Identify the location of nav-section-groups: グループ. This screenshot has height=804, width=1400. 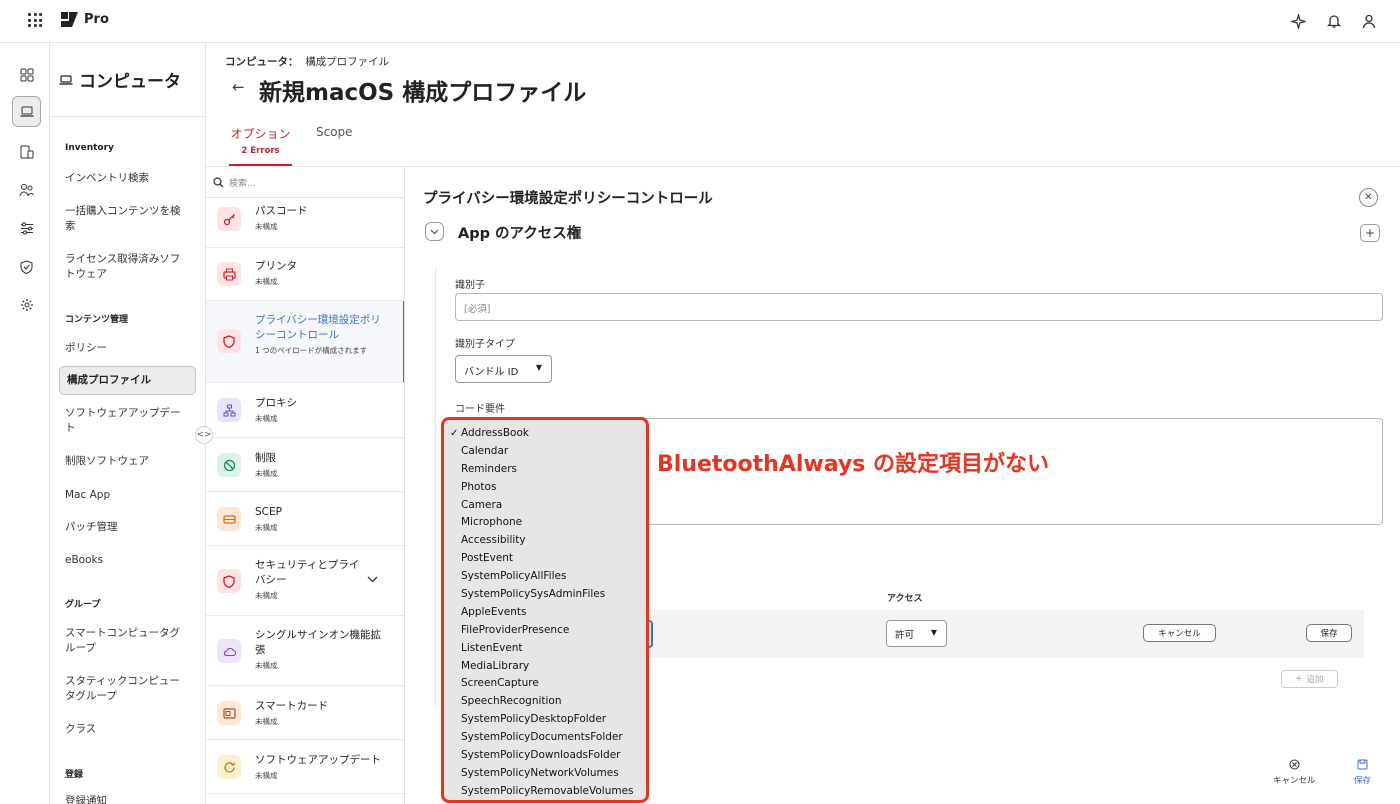
(83, 605).